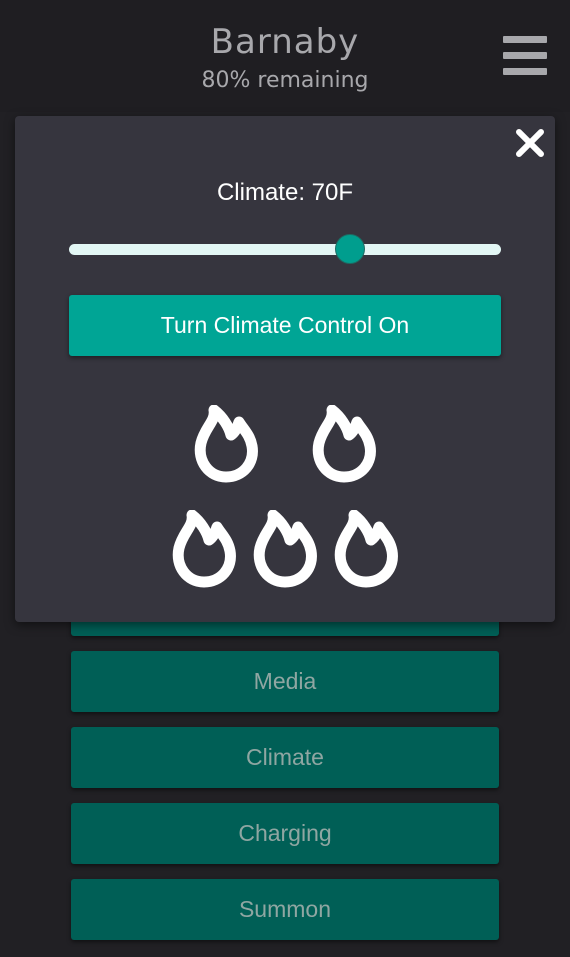  I want to click on close-icon, so click(530, 143).